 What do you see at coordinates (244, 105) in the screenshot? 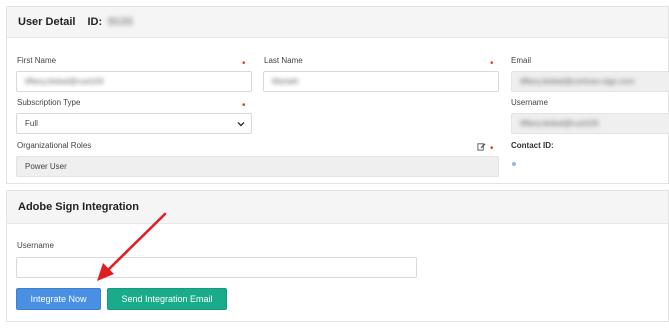
I see `subscription-type-required-marker: •` at bounding box center [244, 105].